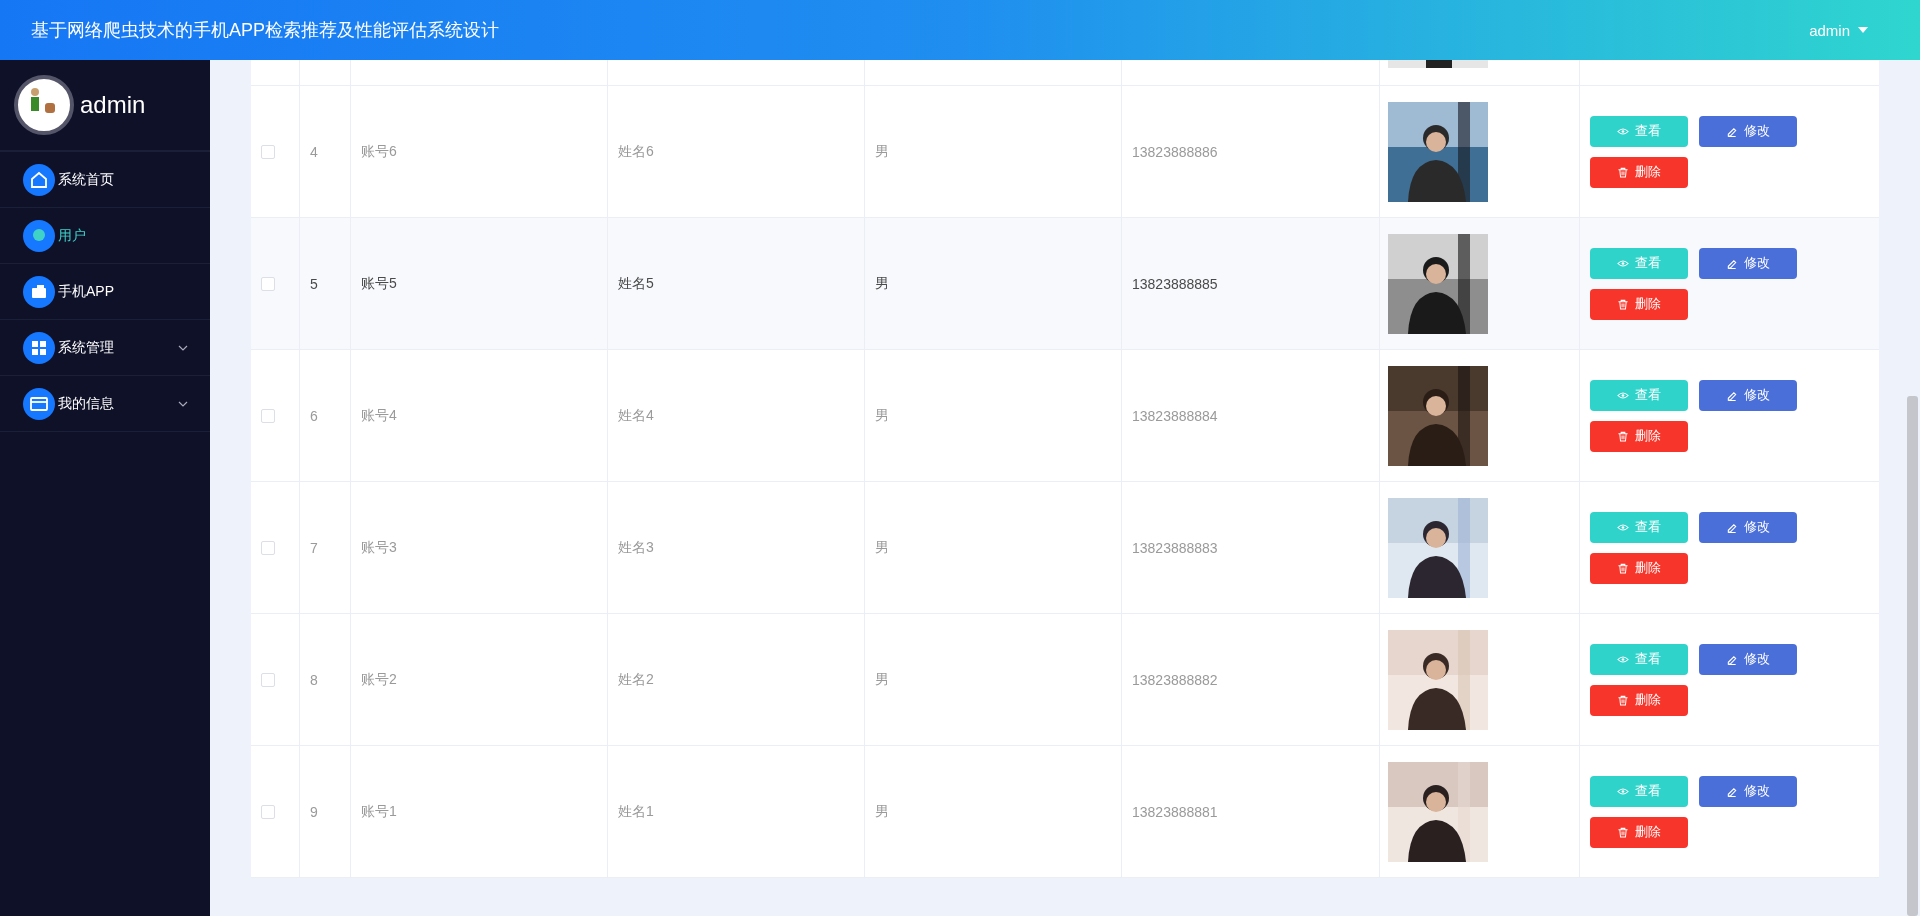 Image resolution: width=1920 pixels, height=916 pixels. Describe the element at coordinates (105, 348) in the screenshot. I see `menu-item: 系统管理` at that location.